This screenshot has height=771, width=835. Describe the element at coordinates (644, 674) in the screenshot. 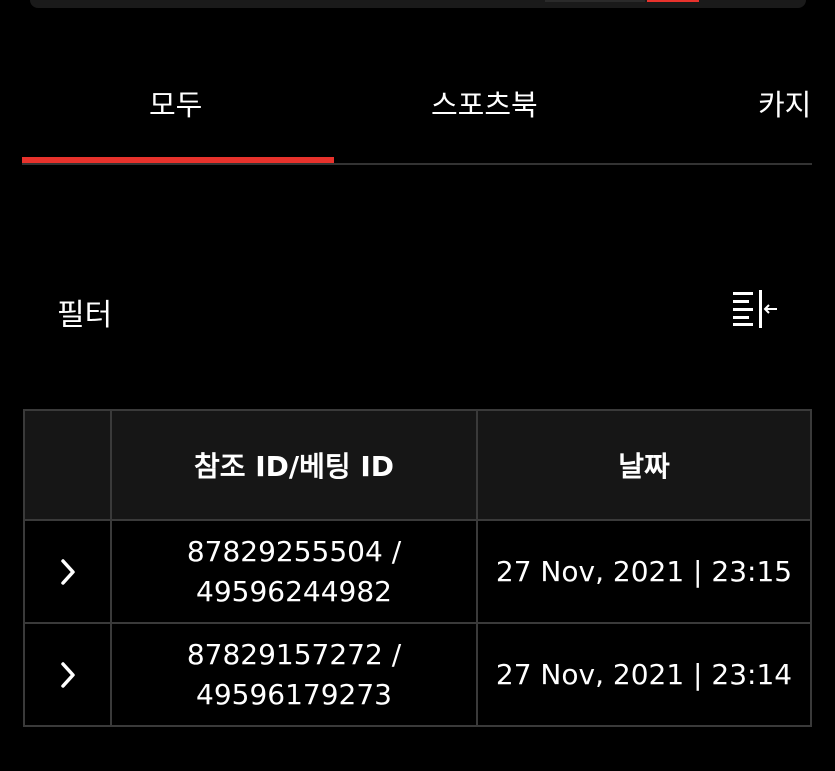

I see `date-cell: 27 Nov, 2021 | 23:14` at that location.